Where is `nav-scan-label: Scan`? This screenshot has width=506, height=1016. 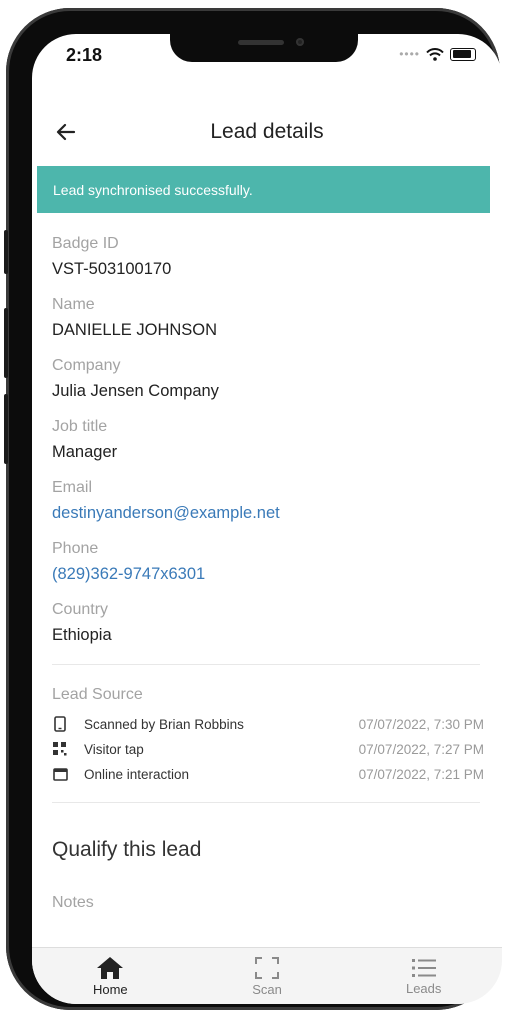 nav-scan-label: Scan is located at coordinates (267, 989).